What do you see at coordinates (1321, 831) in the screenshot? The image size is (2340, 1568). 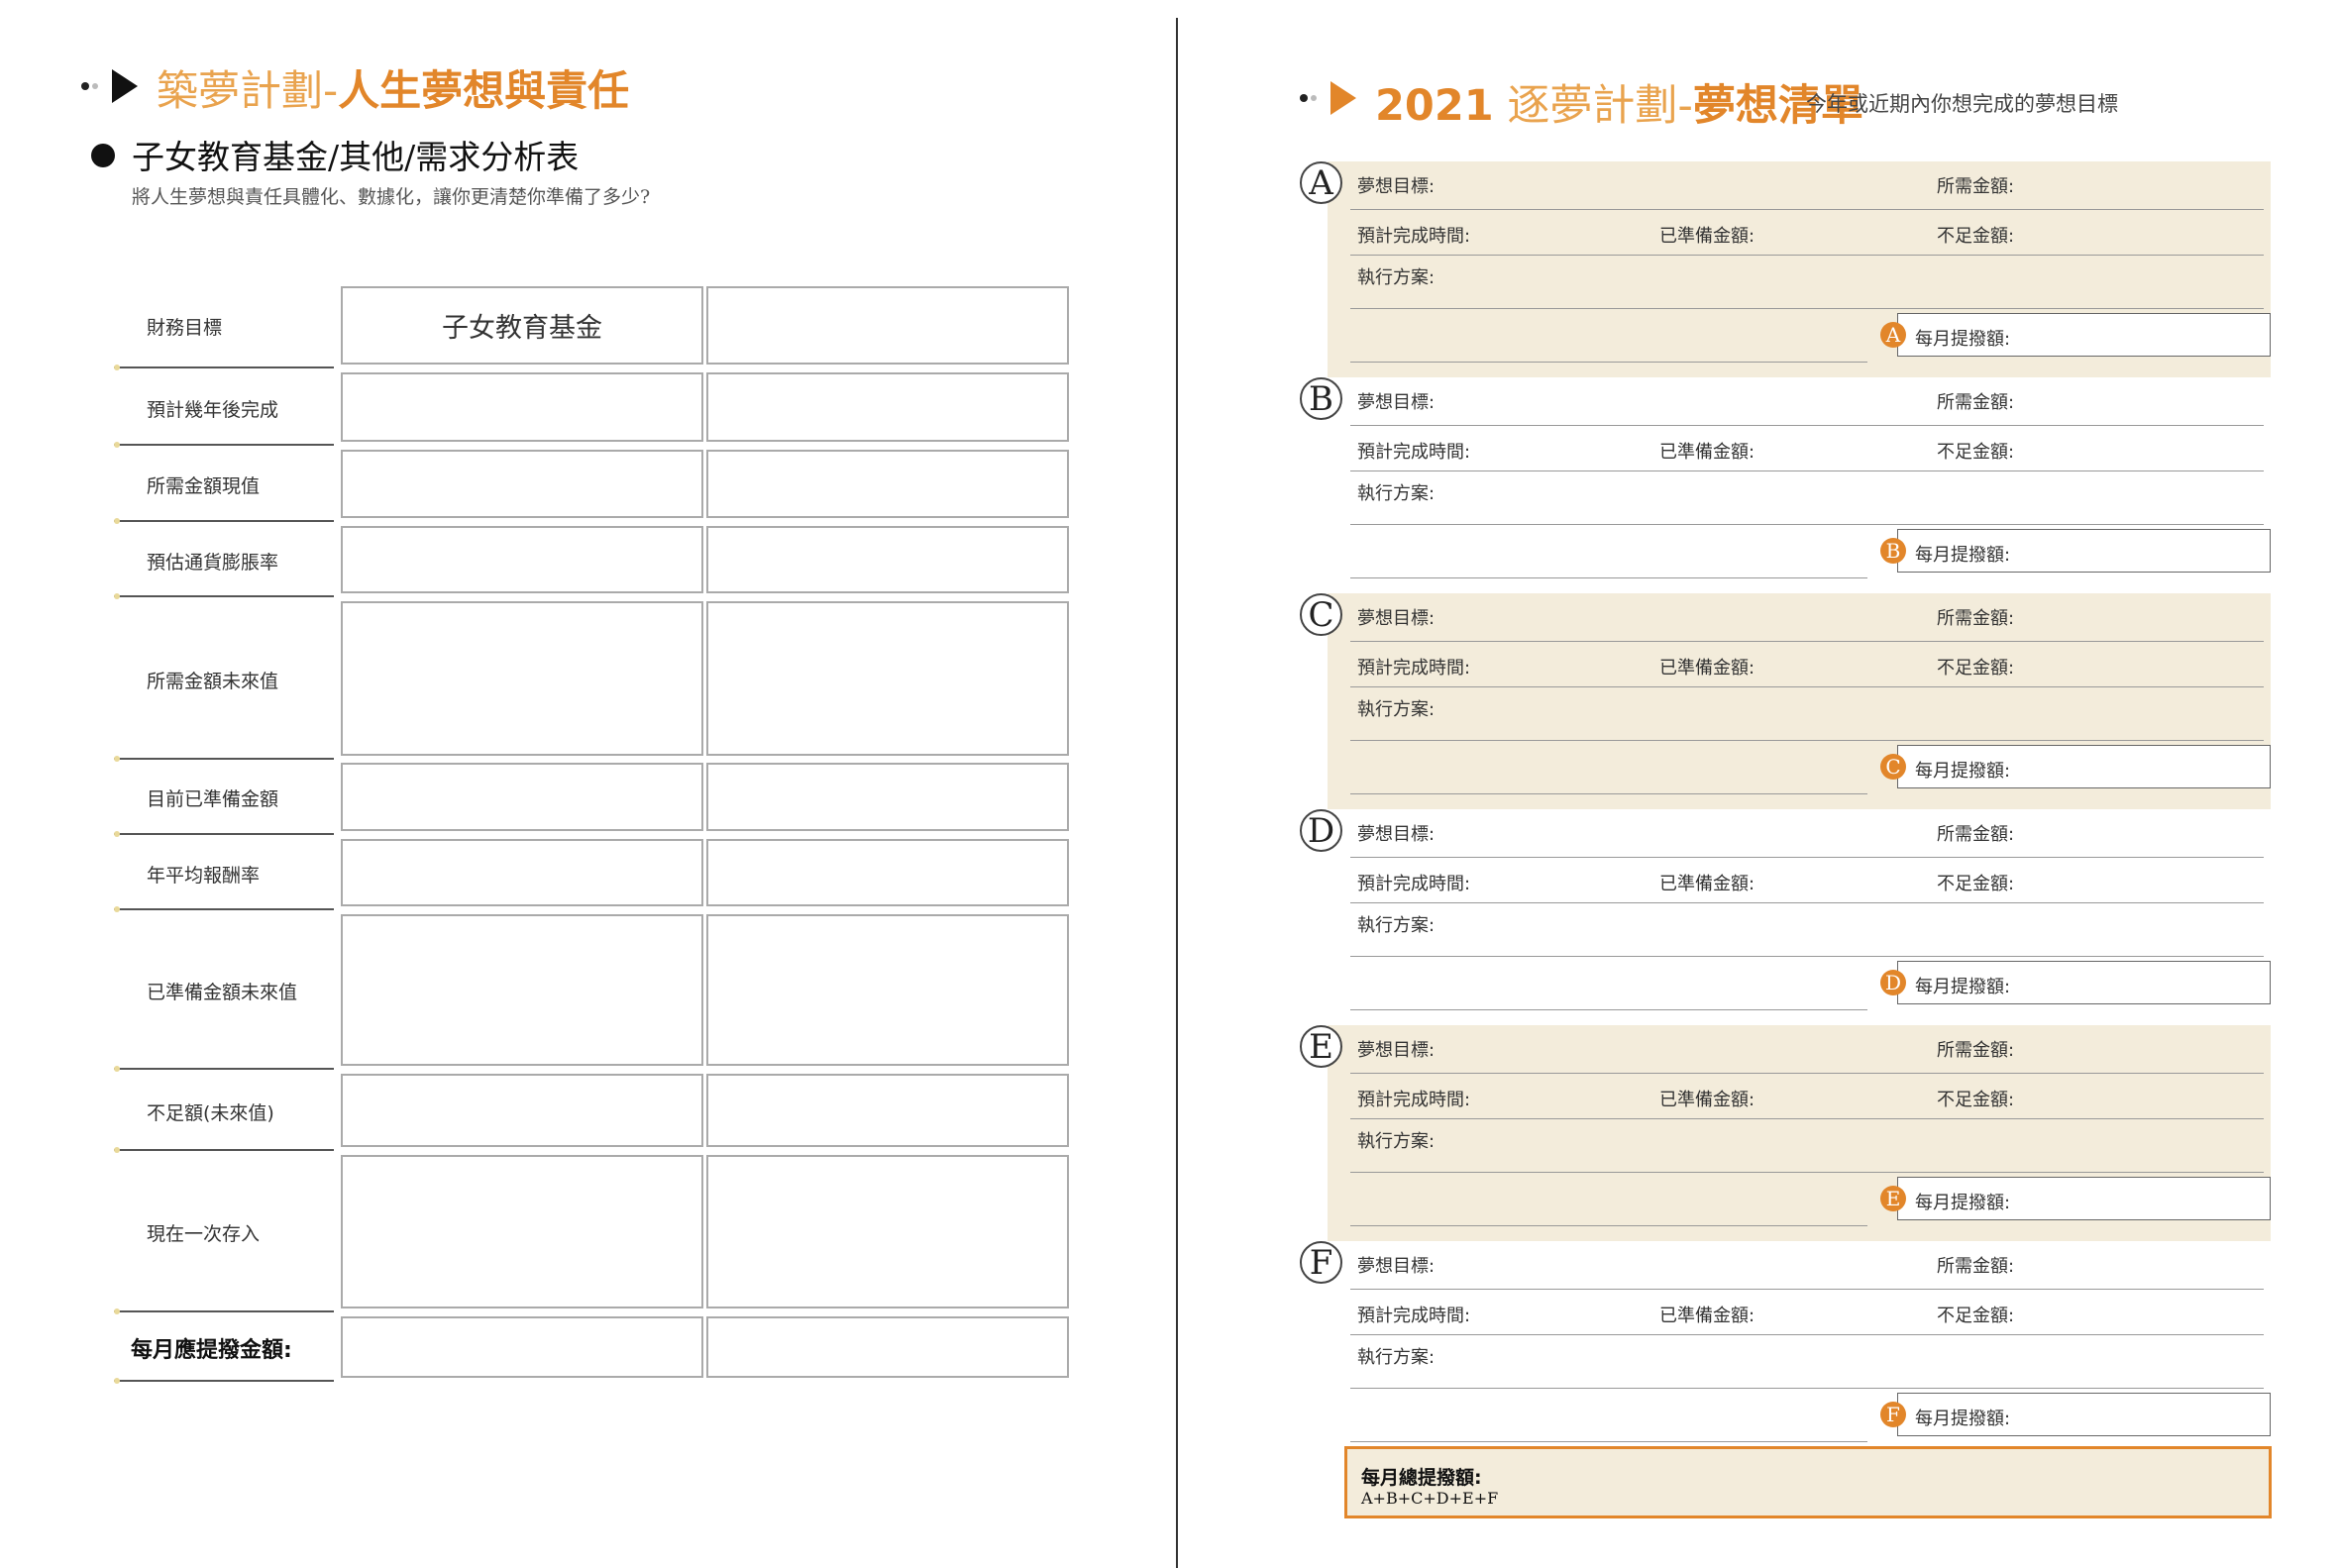 I see `block-letter: D` at bounding box center [1321, 831].